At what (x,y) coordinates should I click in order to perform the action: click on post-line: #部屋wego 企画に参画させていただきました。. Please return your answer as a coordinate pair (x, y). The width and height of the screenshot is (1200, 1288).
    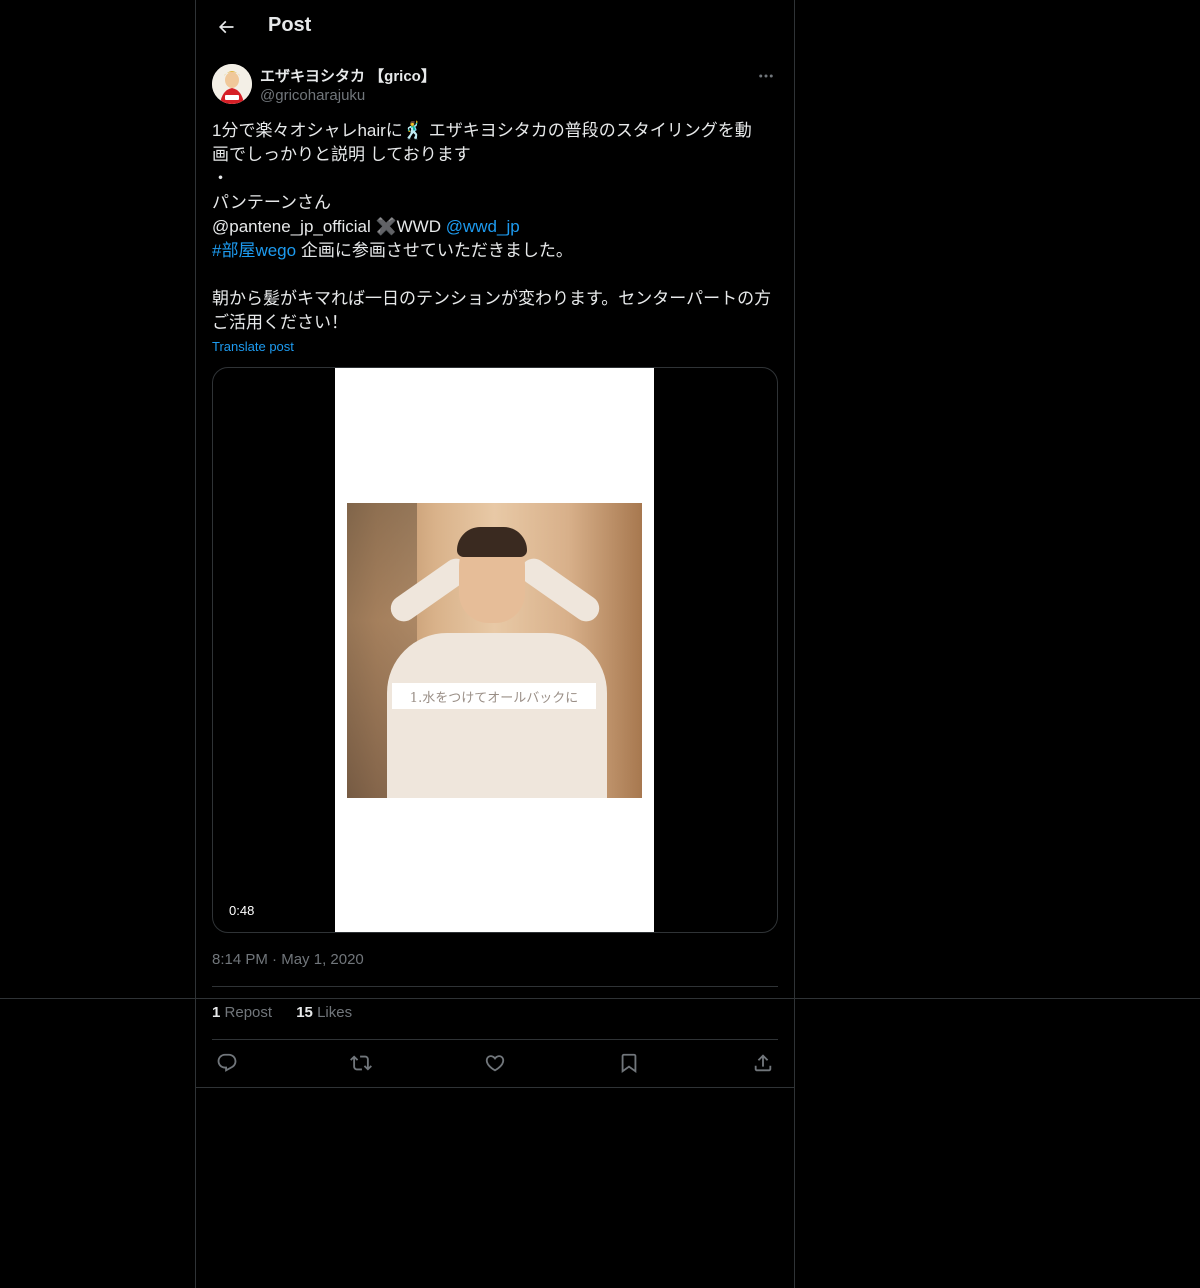
    Looking at the image, I should click on (495, 251).